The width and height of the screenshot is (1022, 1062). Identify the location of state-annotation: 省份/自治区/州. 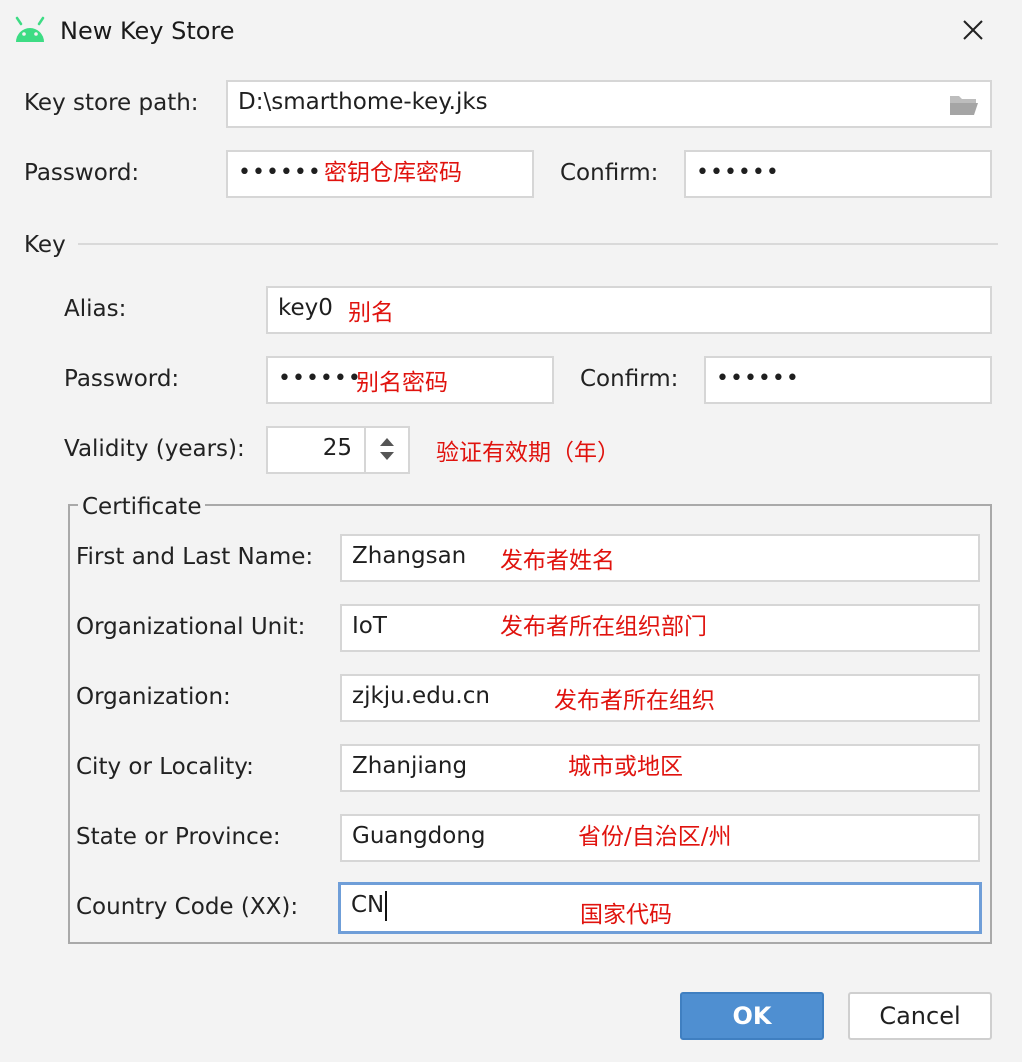
(655, 837).